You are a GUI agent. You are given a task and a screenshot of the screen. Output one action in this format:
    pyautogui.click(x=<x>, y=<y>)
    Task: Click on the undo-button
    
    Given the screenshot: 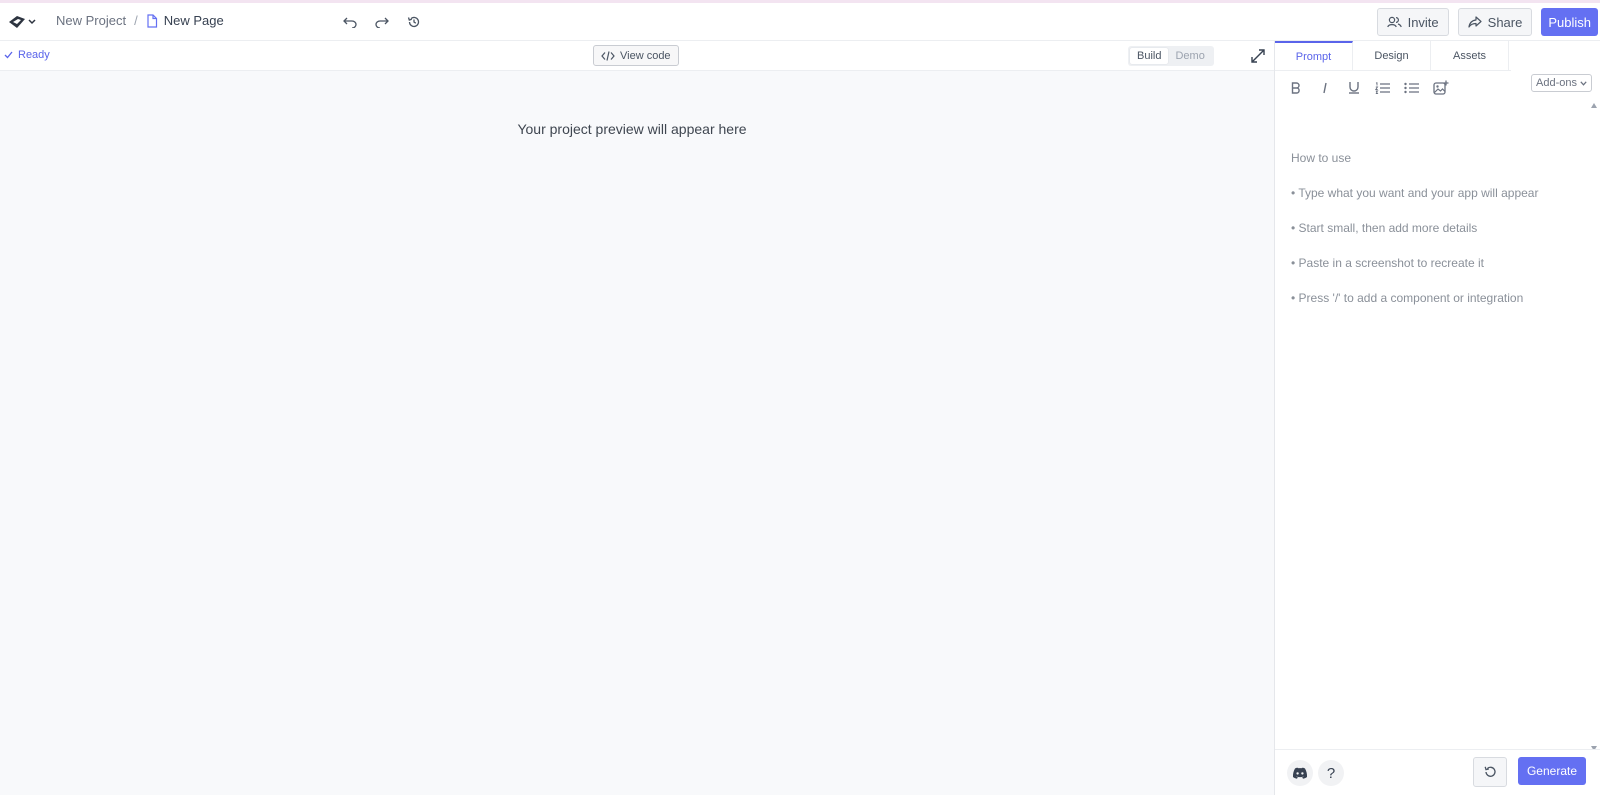 What is the action you would take?
    pyautogui.click(x=350, y=22)
    